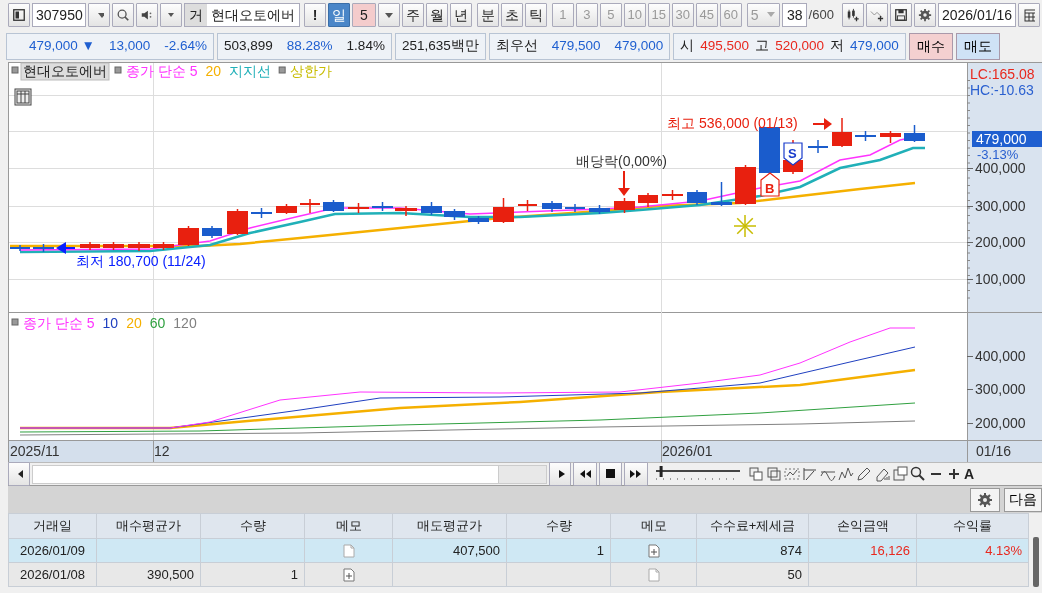  I want to click on table-icon, so click(23, 97).